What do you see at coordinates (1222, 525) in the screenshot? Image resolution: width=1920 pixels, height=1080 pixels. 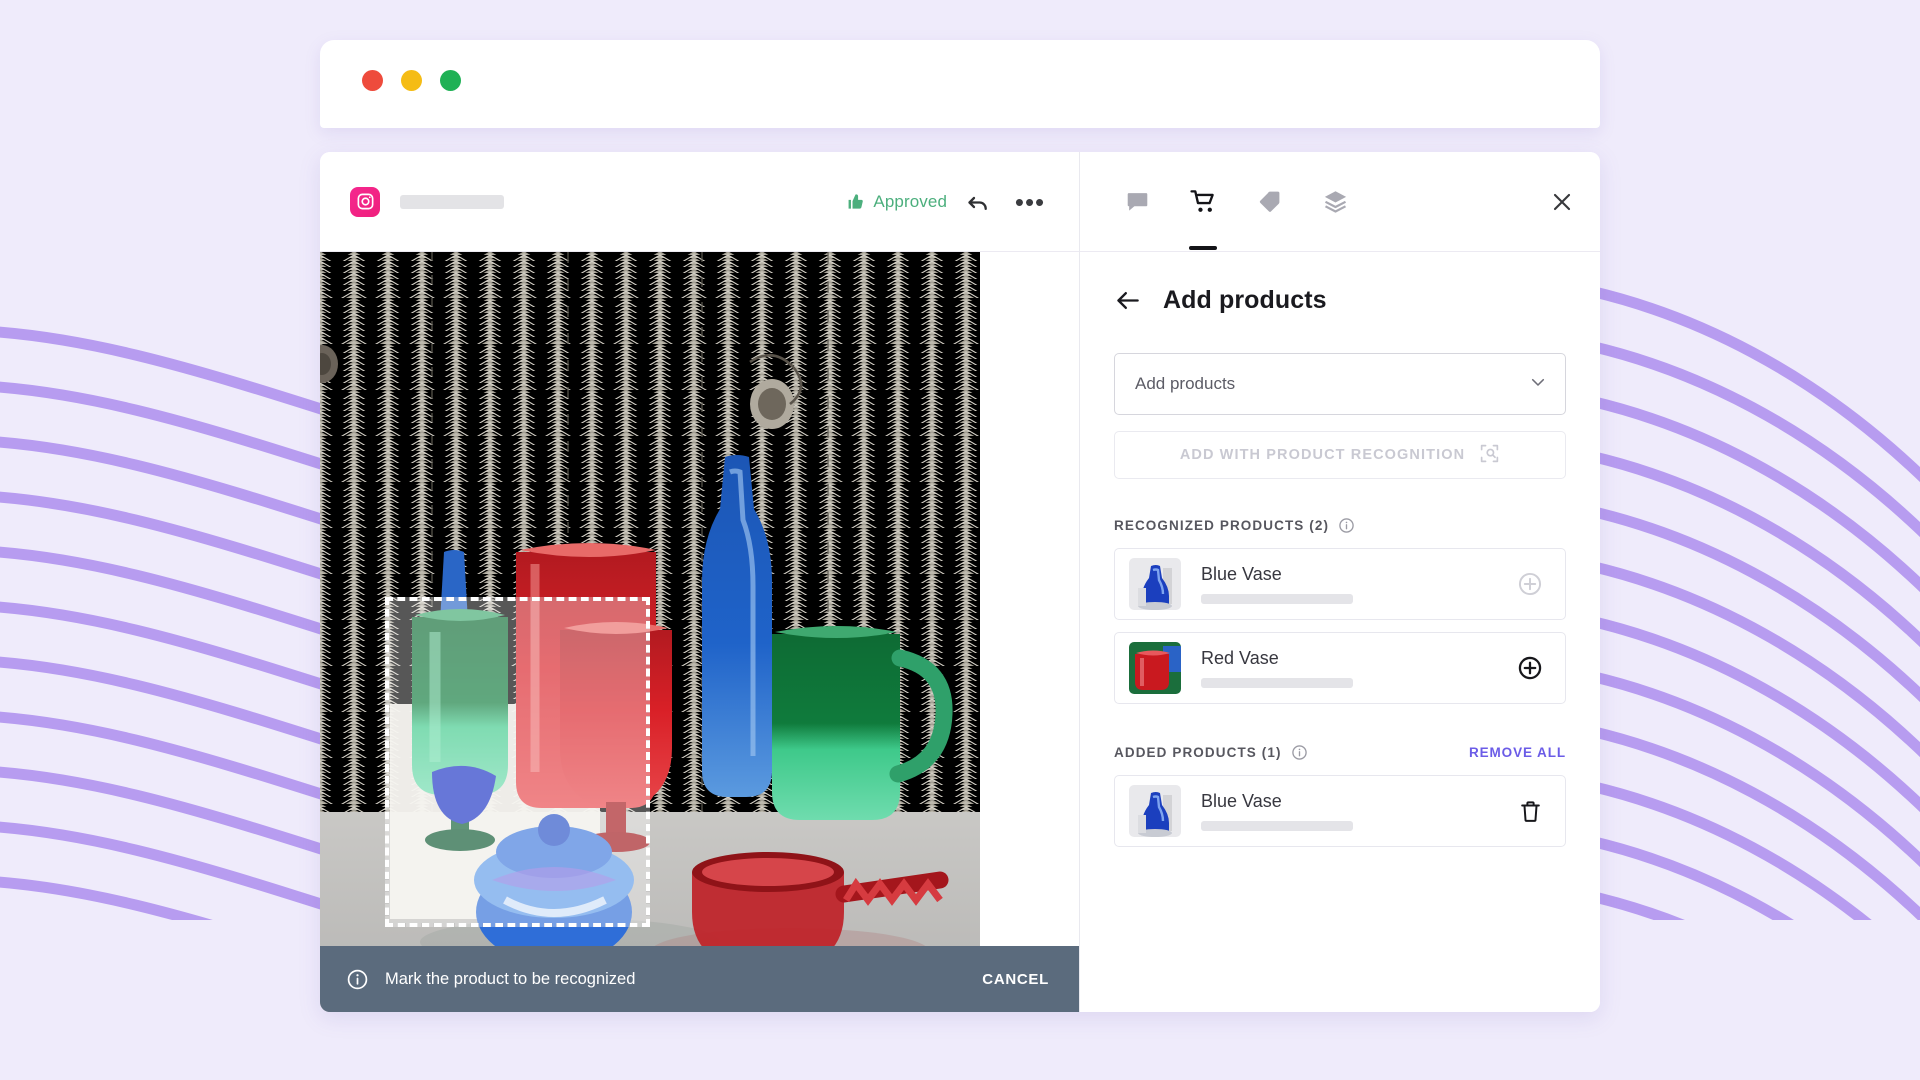 I see `recognized-products-heading: RECOGNIZED PRODUCTS (2)` at bounding box center [1222, 525].